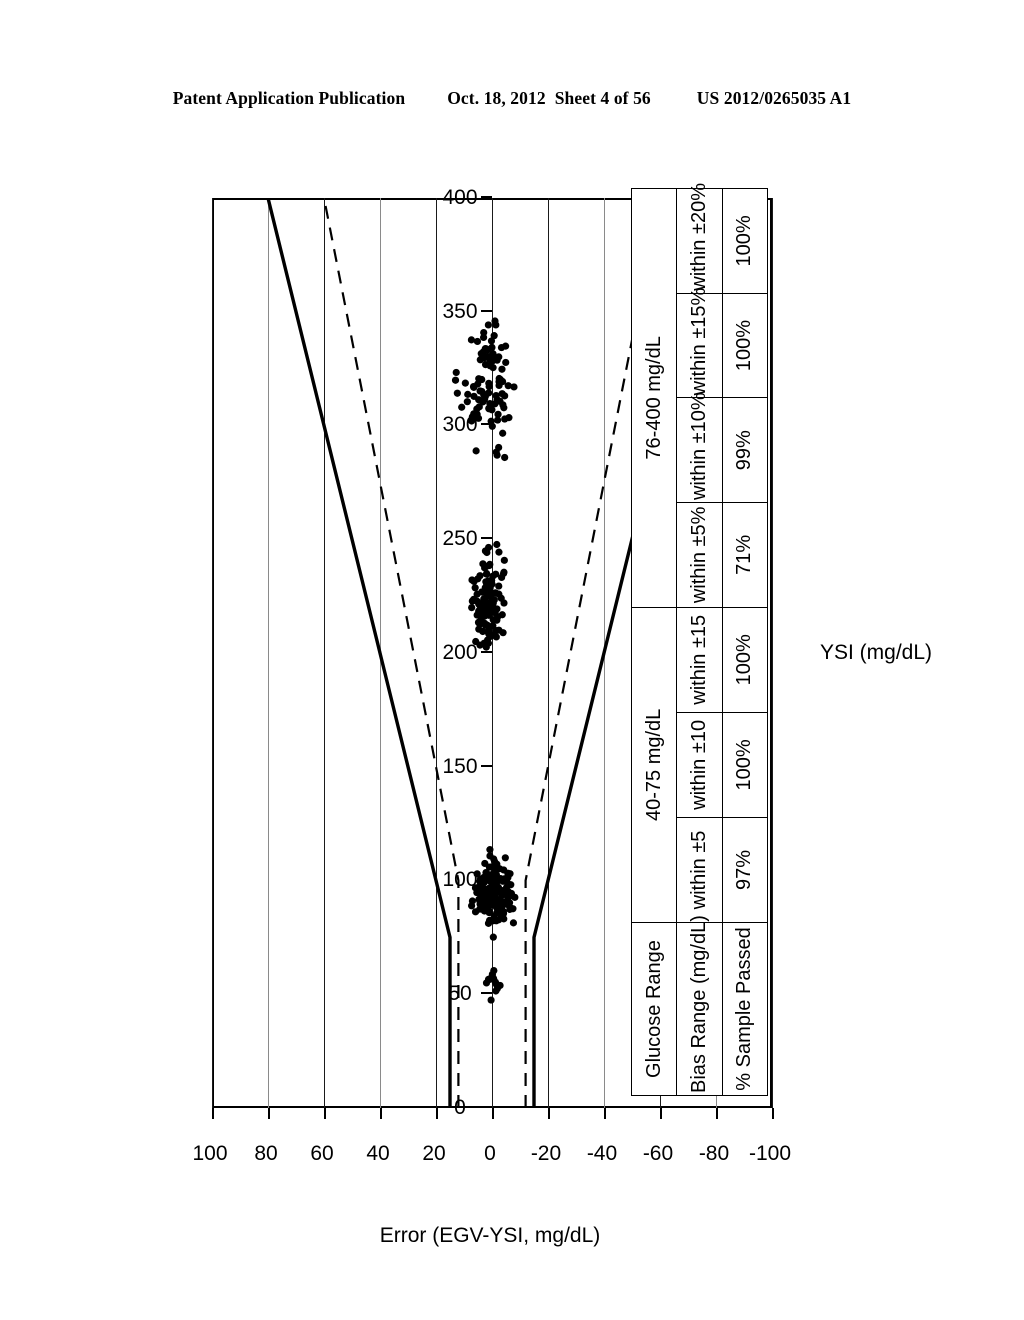  I want to click on sample-passed-cell-4: 99%, so click(745, 450).